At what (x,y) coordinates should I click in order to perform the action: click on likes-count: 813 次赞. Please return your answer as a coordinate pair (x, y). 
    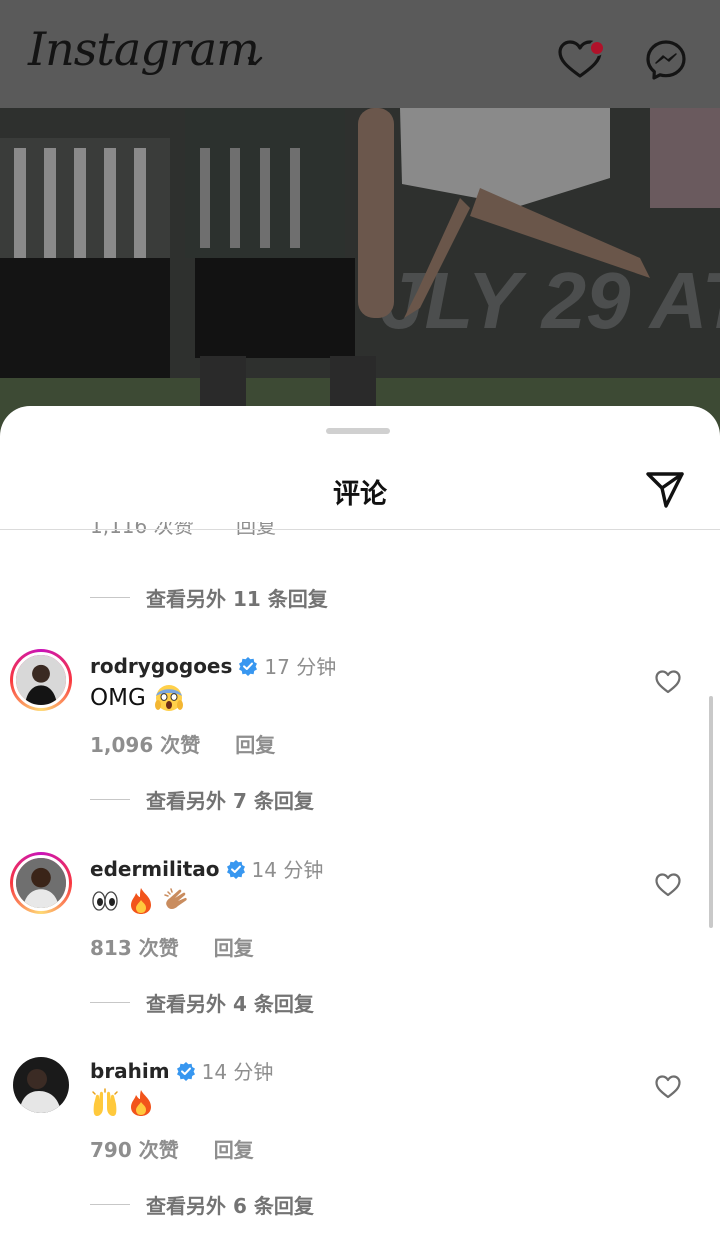
    Looking at the image, I should click on (134, 948).